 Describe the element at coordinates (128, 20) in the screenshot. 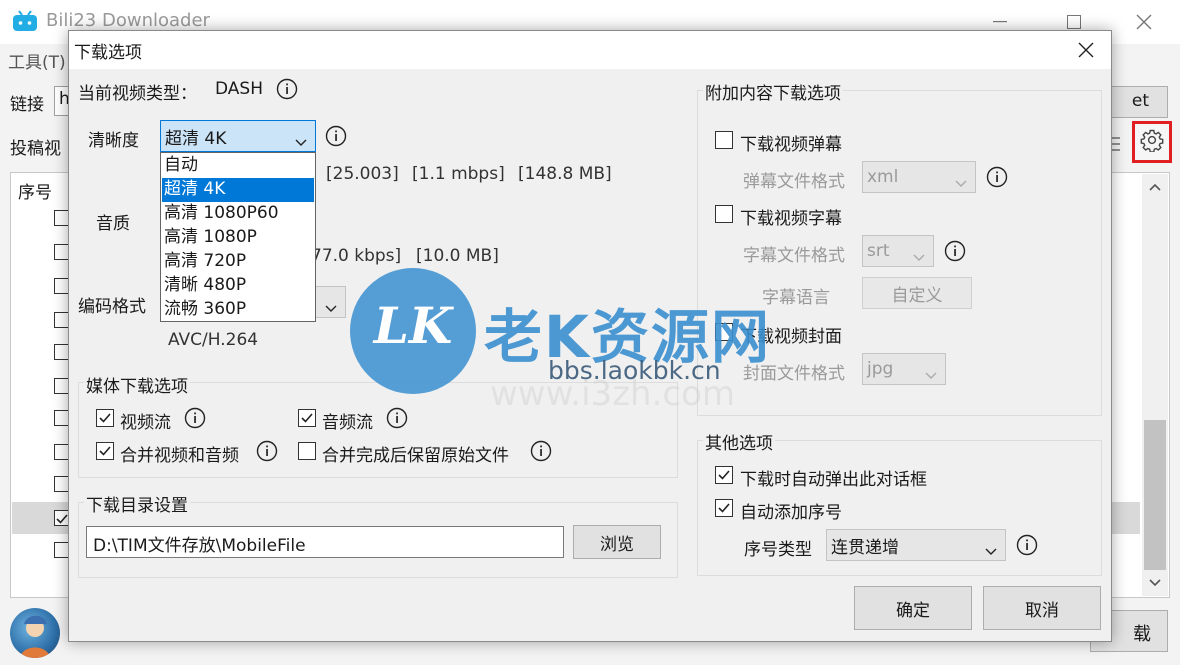

I see `app-title: Bili23 Downloader` at that location.